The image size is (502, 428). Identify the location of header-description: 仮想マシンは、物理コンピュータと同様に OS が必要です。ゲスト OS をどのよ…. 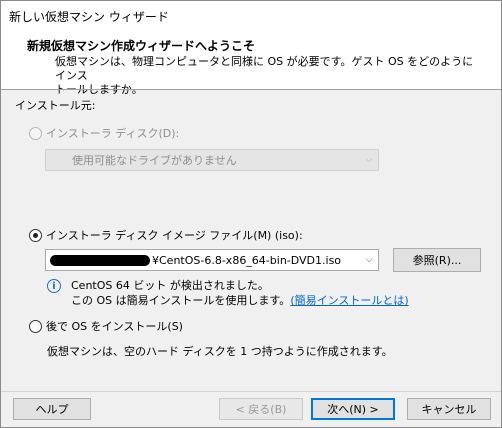
(265, 76).